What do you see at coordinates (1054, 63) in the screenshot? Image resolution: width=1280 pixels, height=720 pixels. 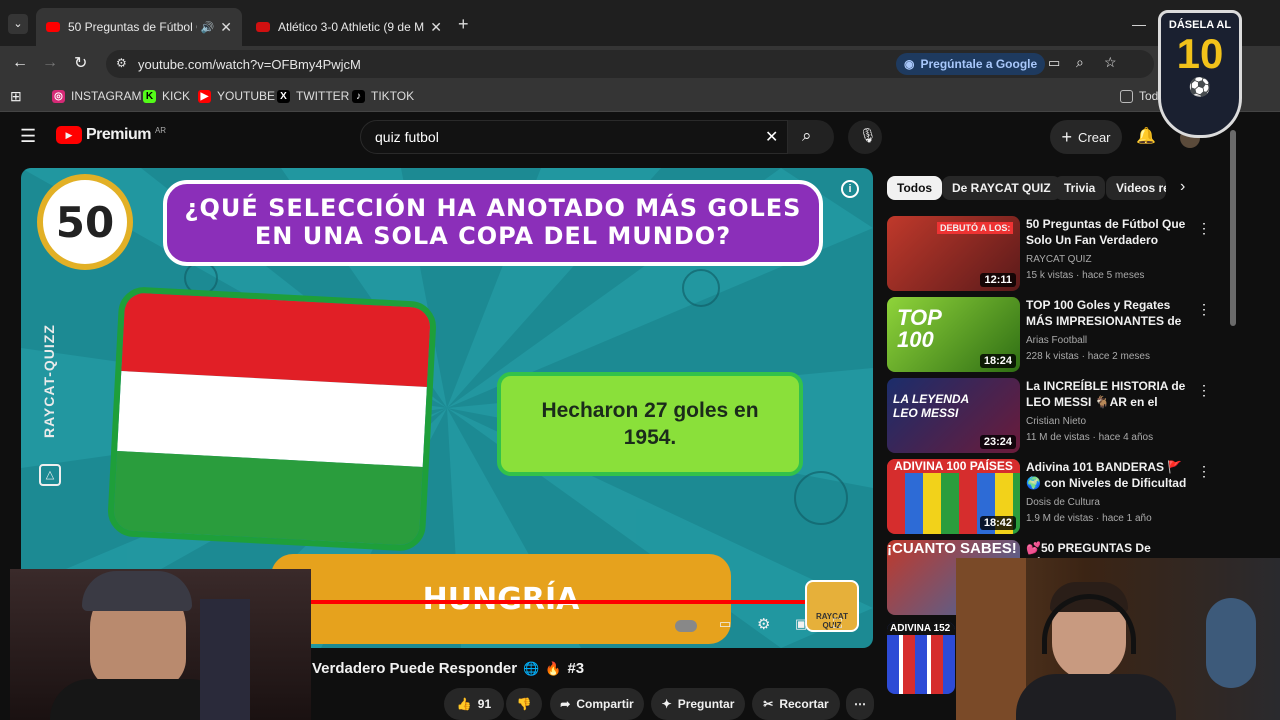 I see `install-icon: ▭` at bounding box center [1054, 63].